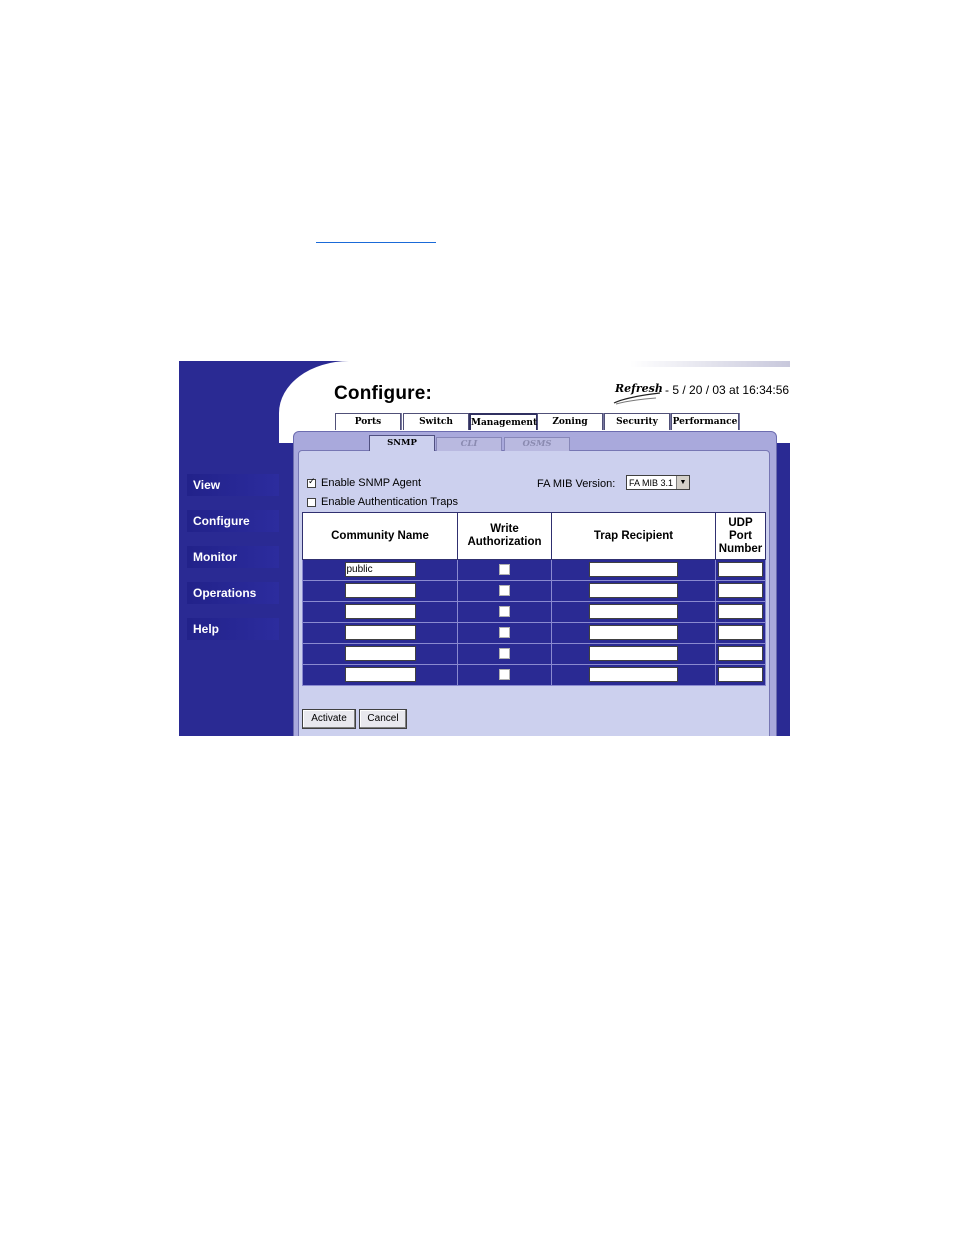 This screenshot has width=954, height=1235. I want to click on col-write-line2: Authorization, so click(504, 542).